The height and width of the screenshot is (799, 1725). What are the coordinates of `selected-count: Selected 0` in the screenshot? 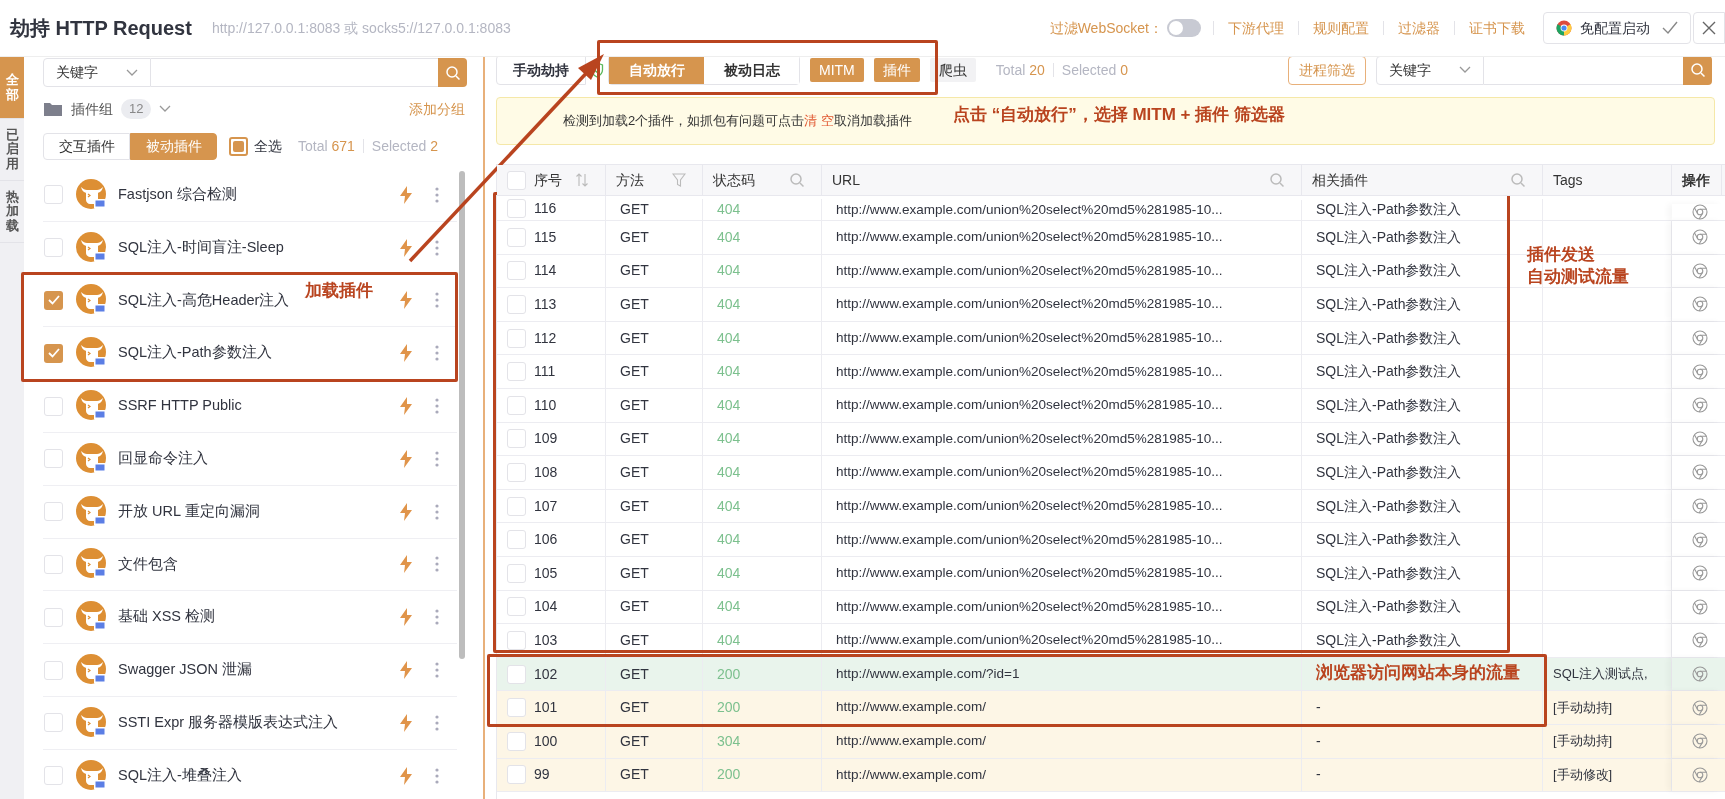 It's located at (1094, 70).